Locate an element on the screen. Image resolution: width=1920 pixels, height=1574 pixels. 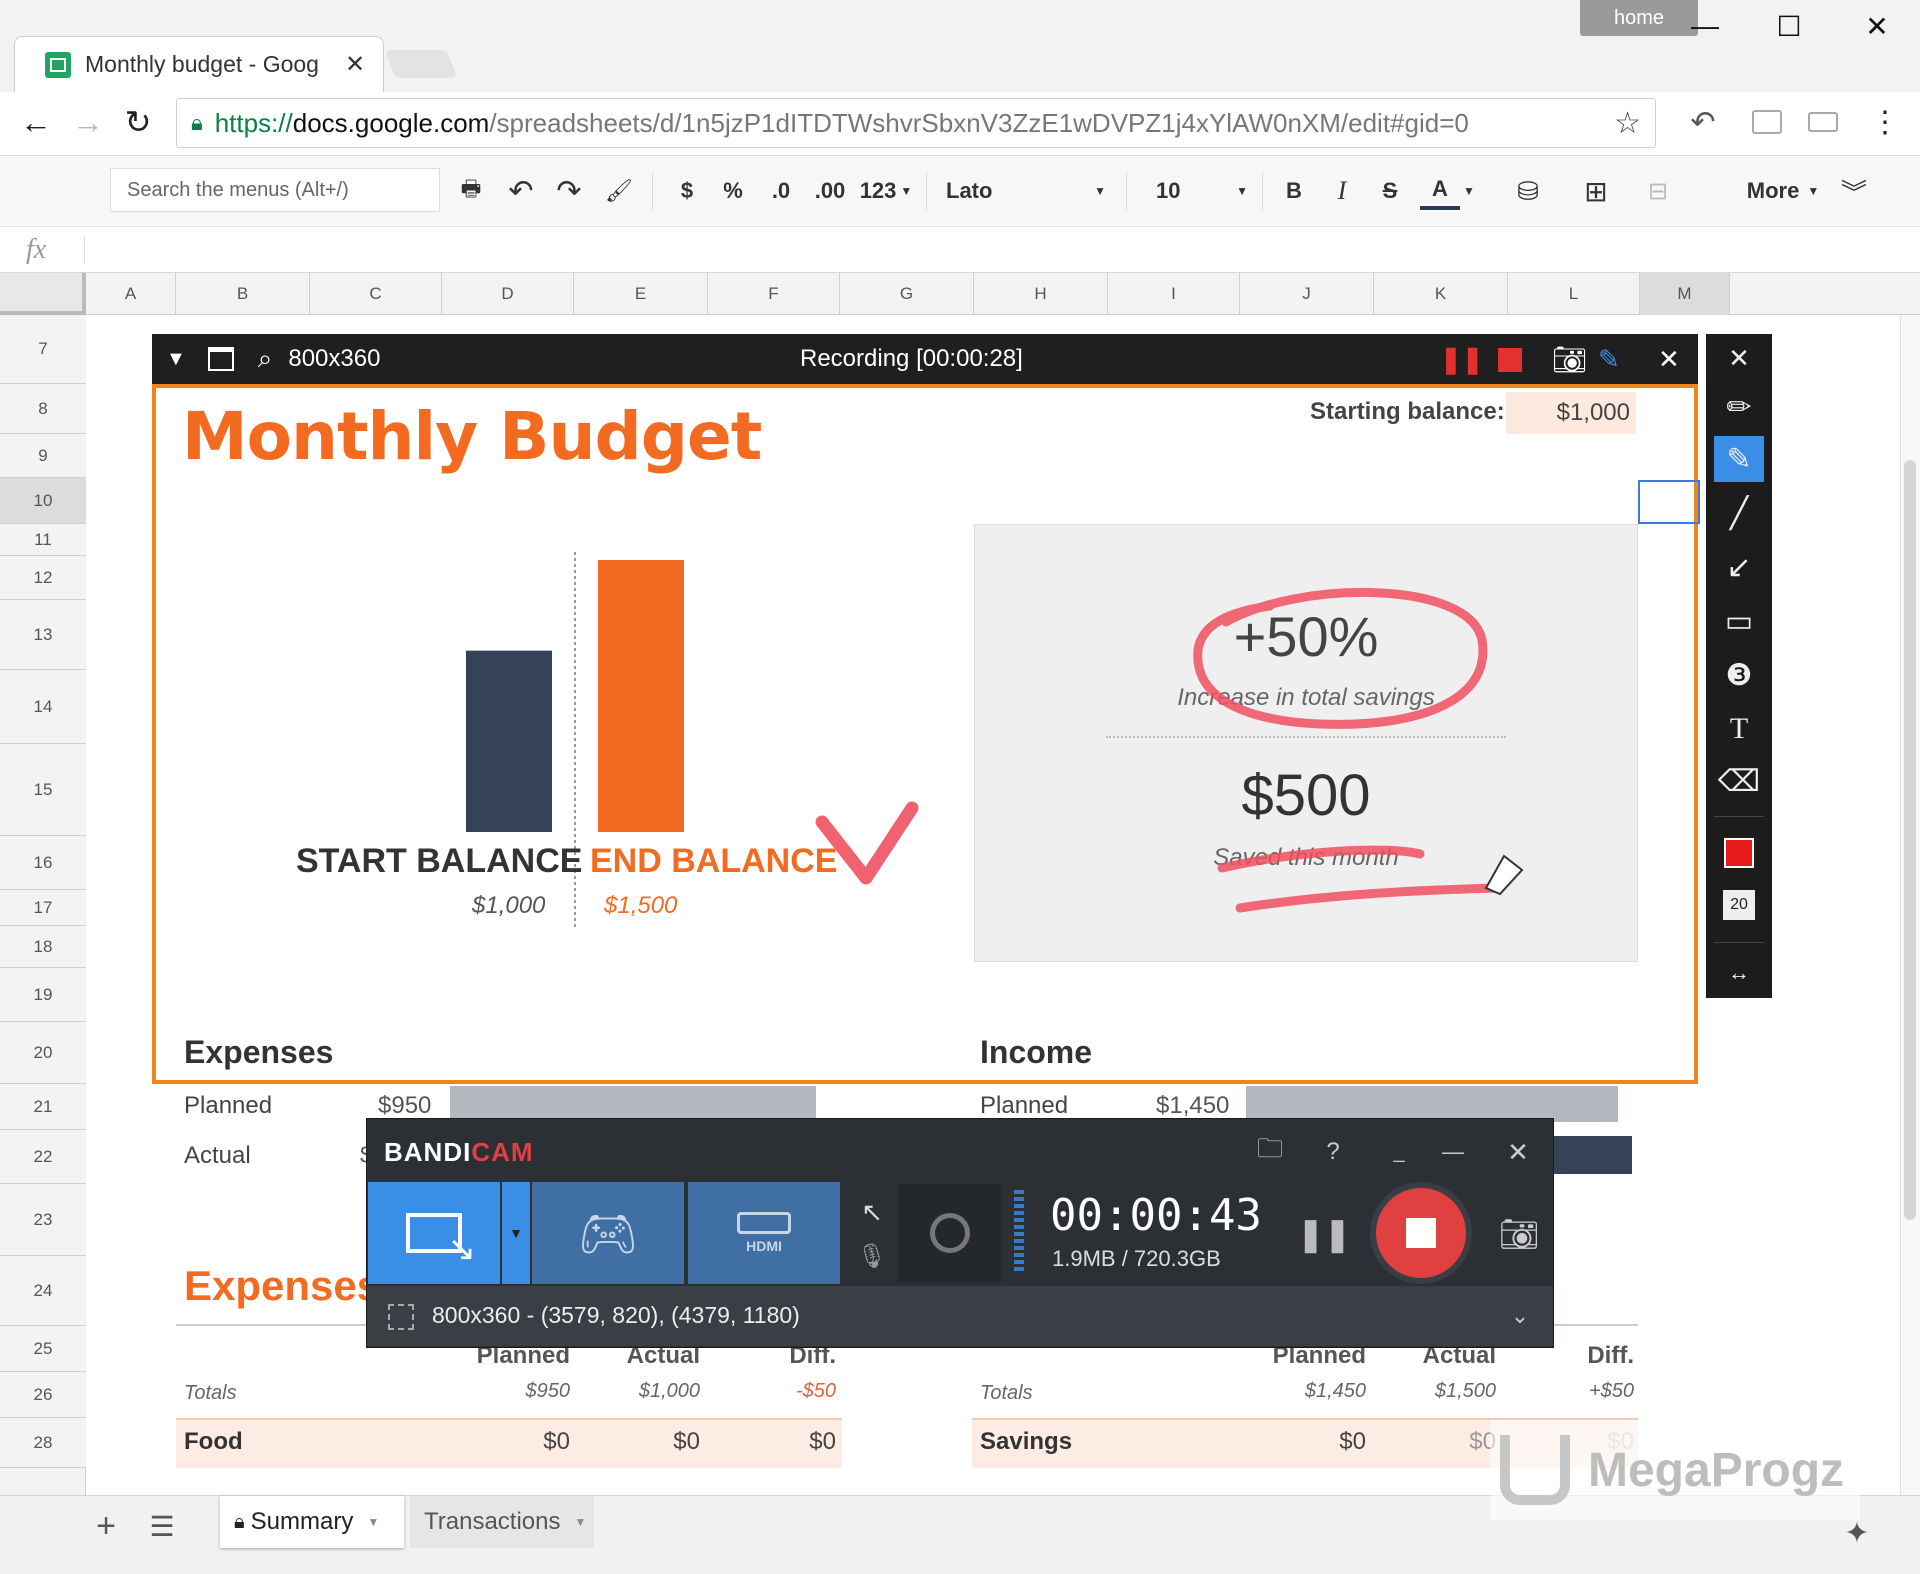
minimize-to-tray-icon: _ is located at coordinates (1399, 1152).